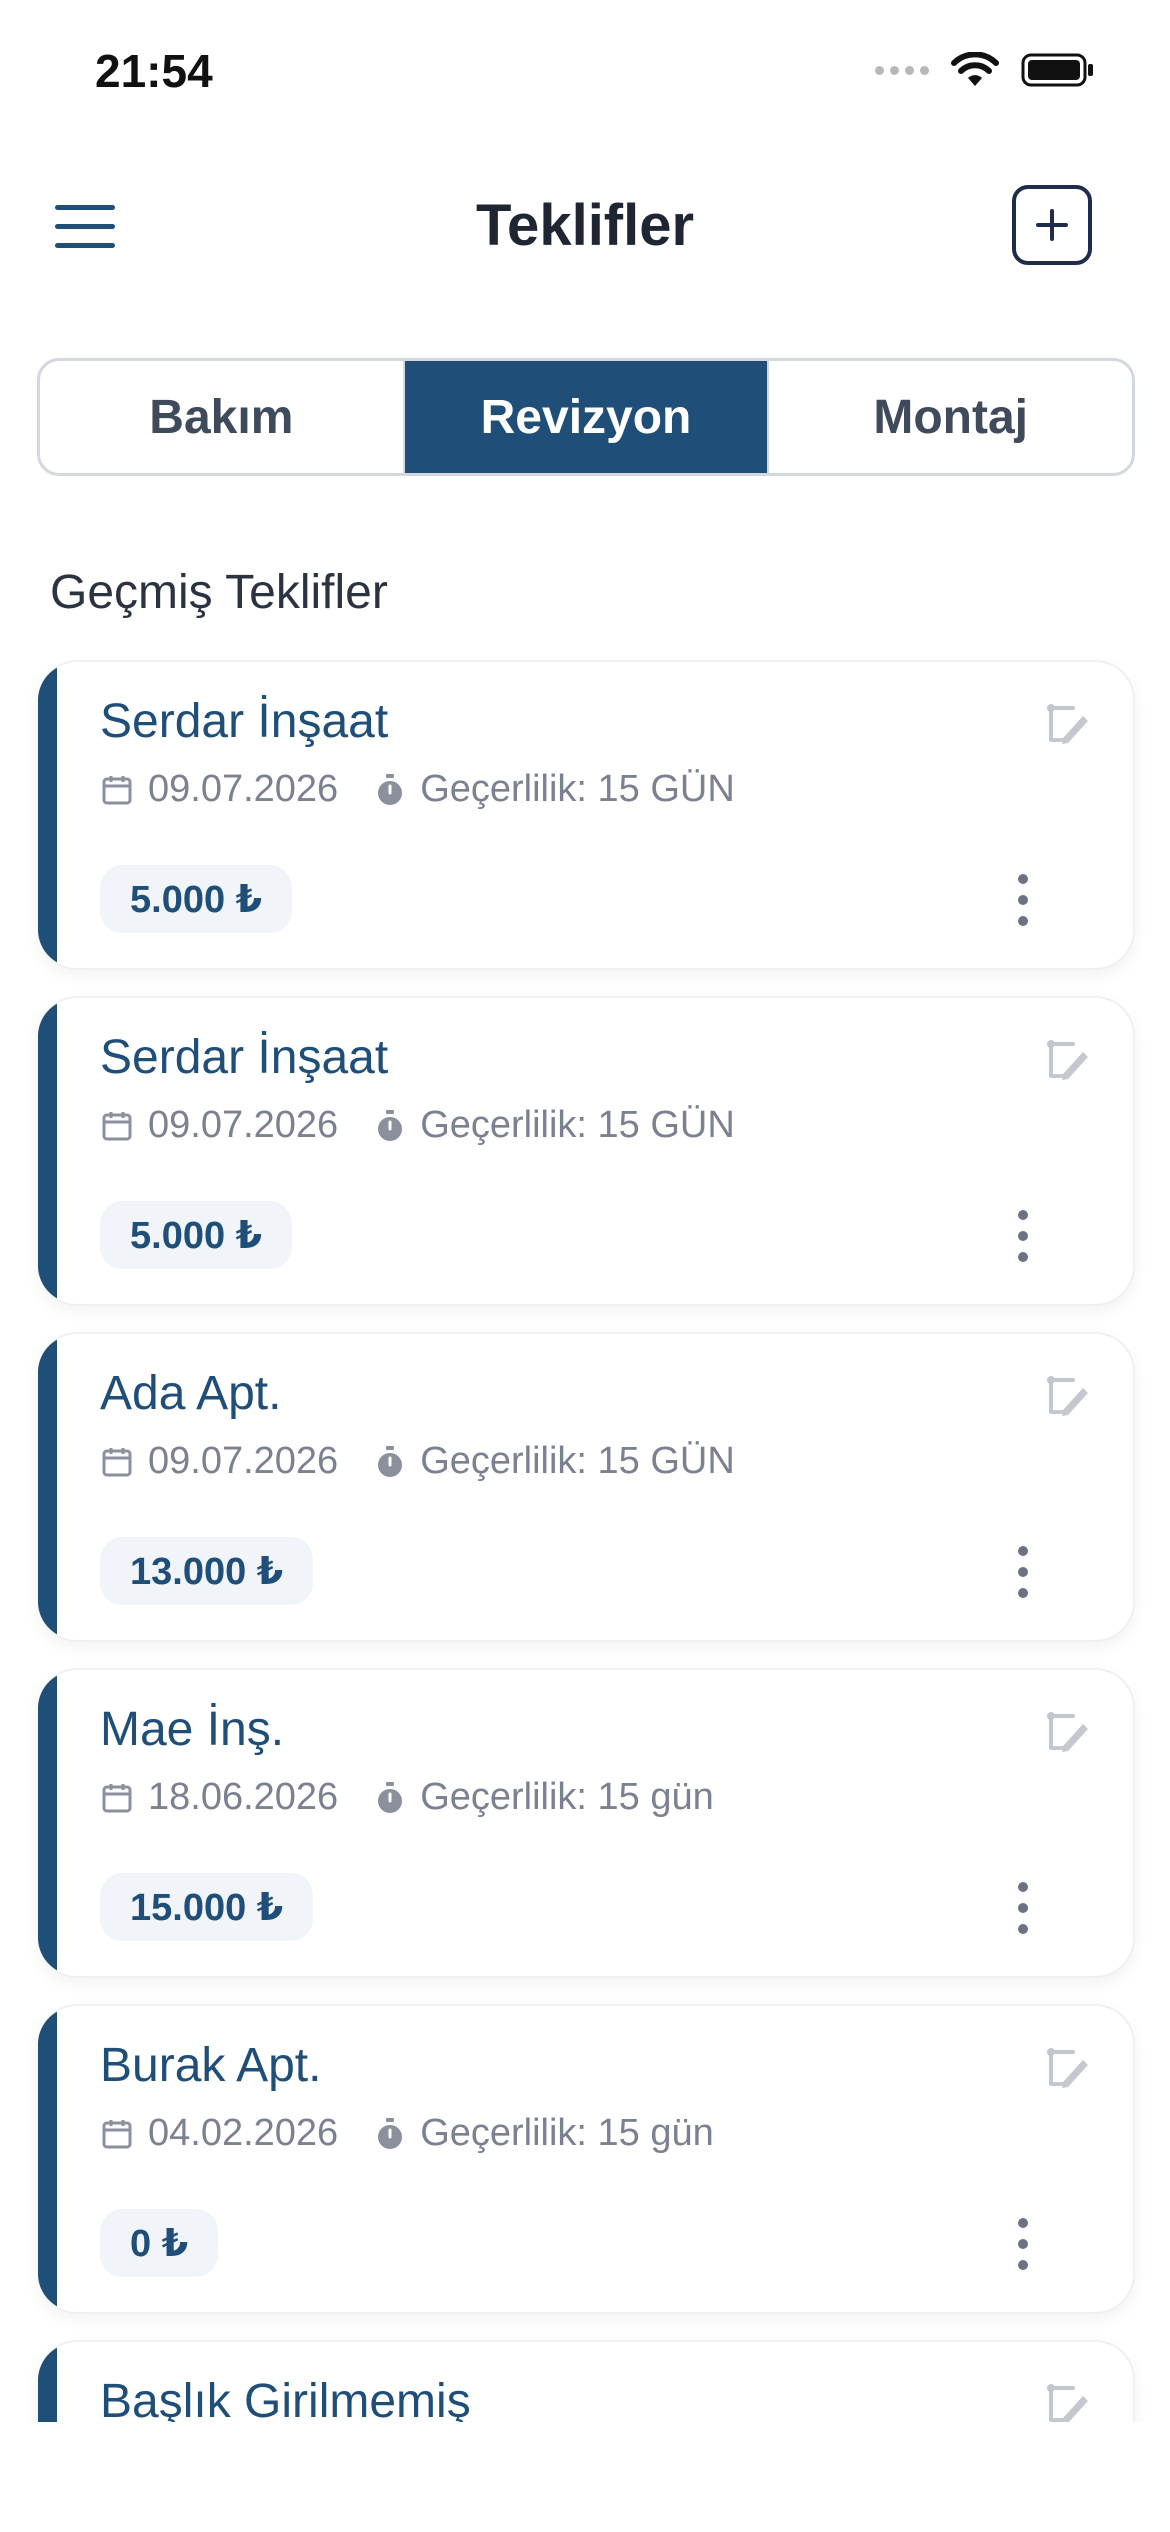 The width and height of the screenshot is (1170, 2532). I want to click on offer-title: Burak Apt., so click(211, 2065).